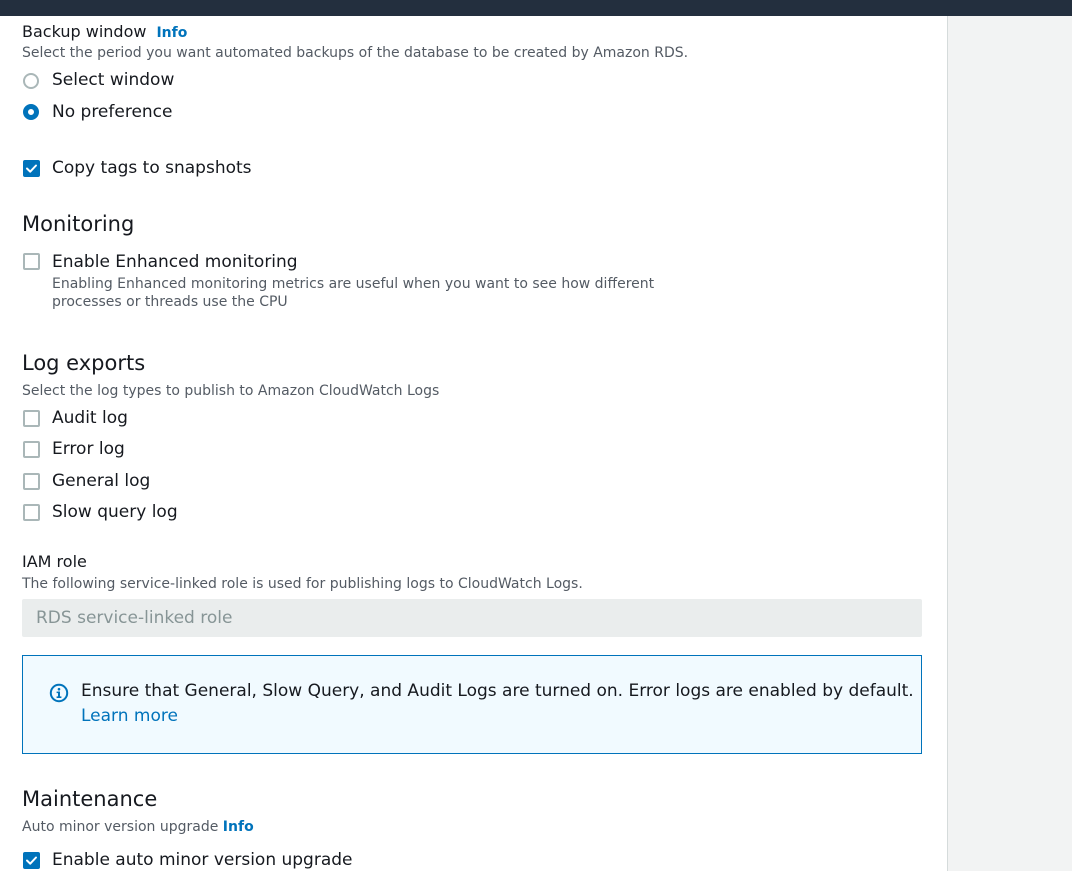 The image size is (1072, 871). I want to click on copy-tags-label: Copy tags to snapshots, so click(152, 168).